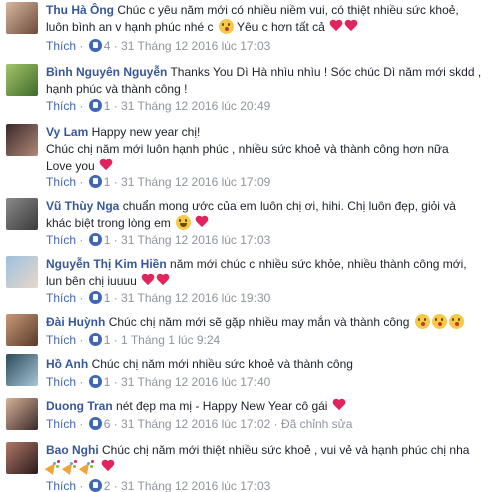  Describe the element at coordinates (170, 340) in the screenshot. I see `comment-timestamp: 1 Tháng 1 lúc 9:24` at that location.